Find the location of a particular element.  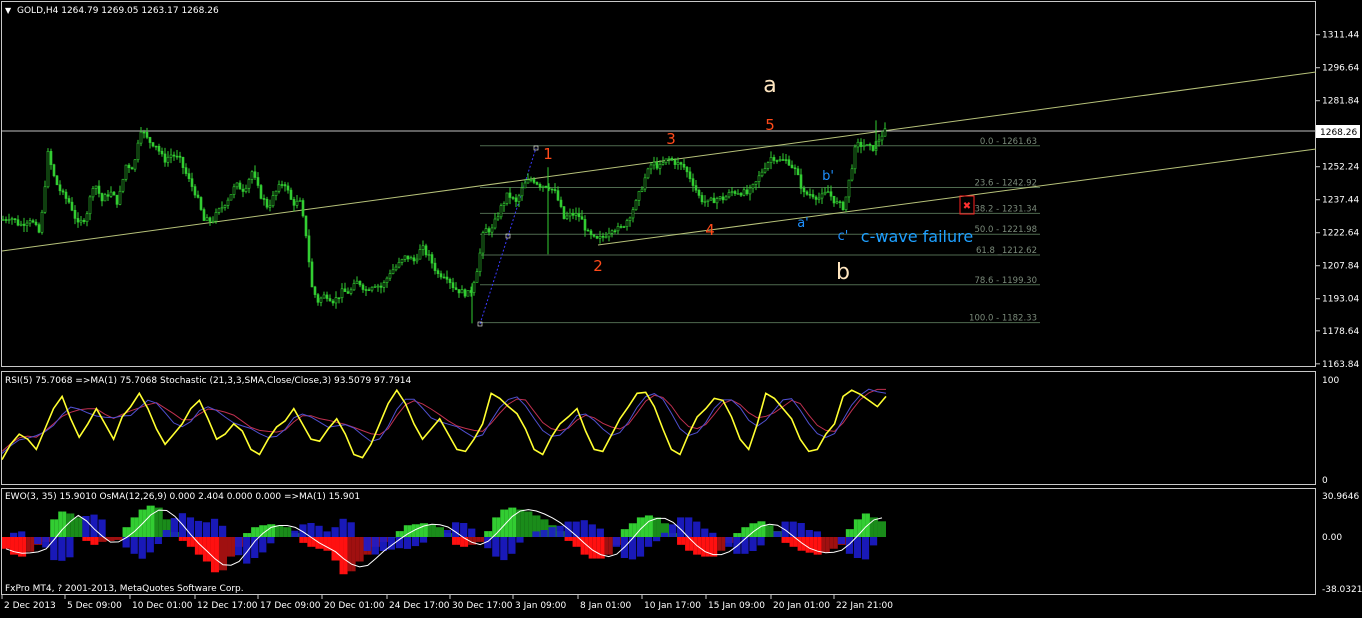

chart-menu-icon: ▼ is located at coordinates (8, 10).